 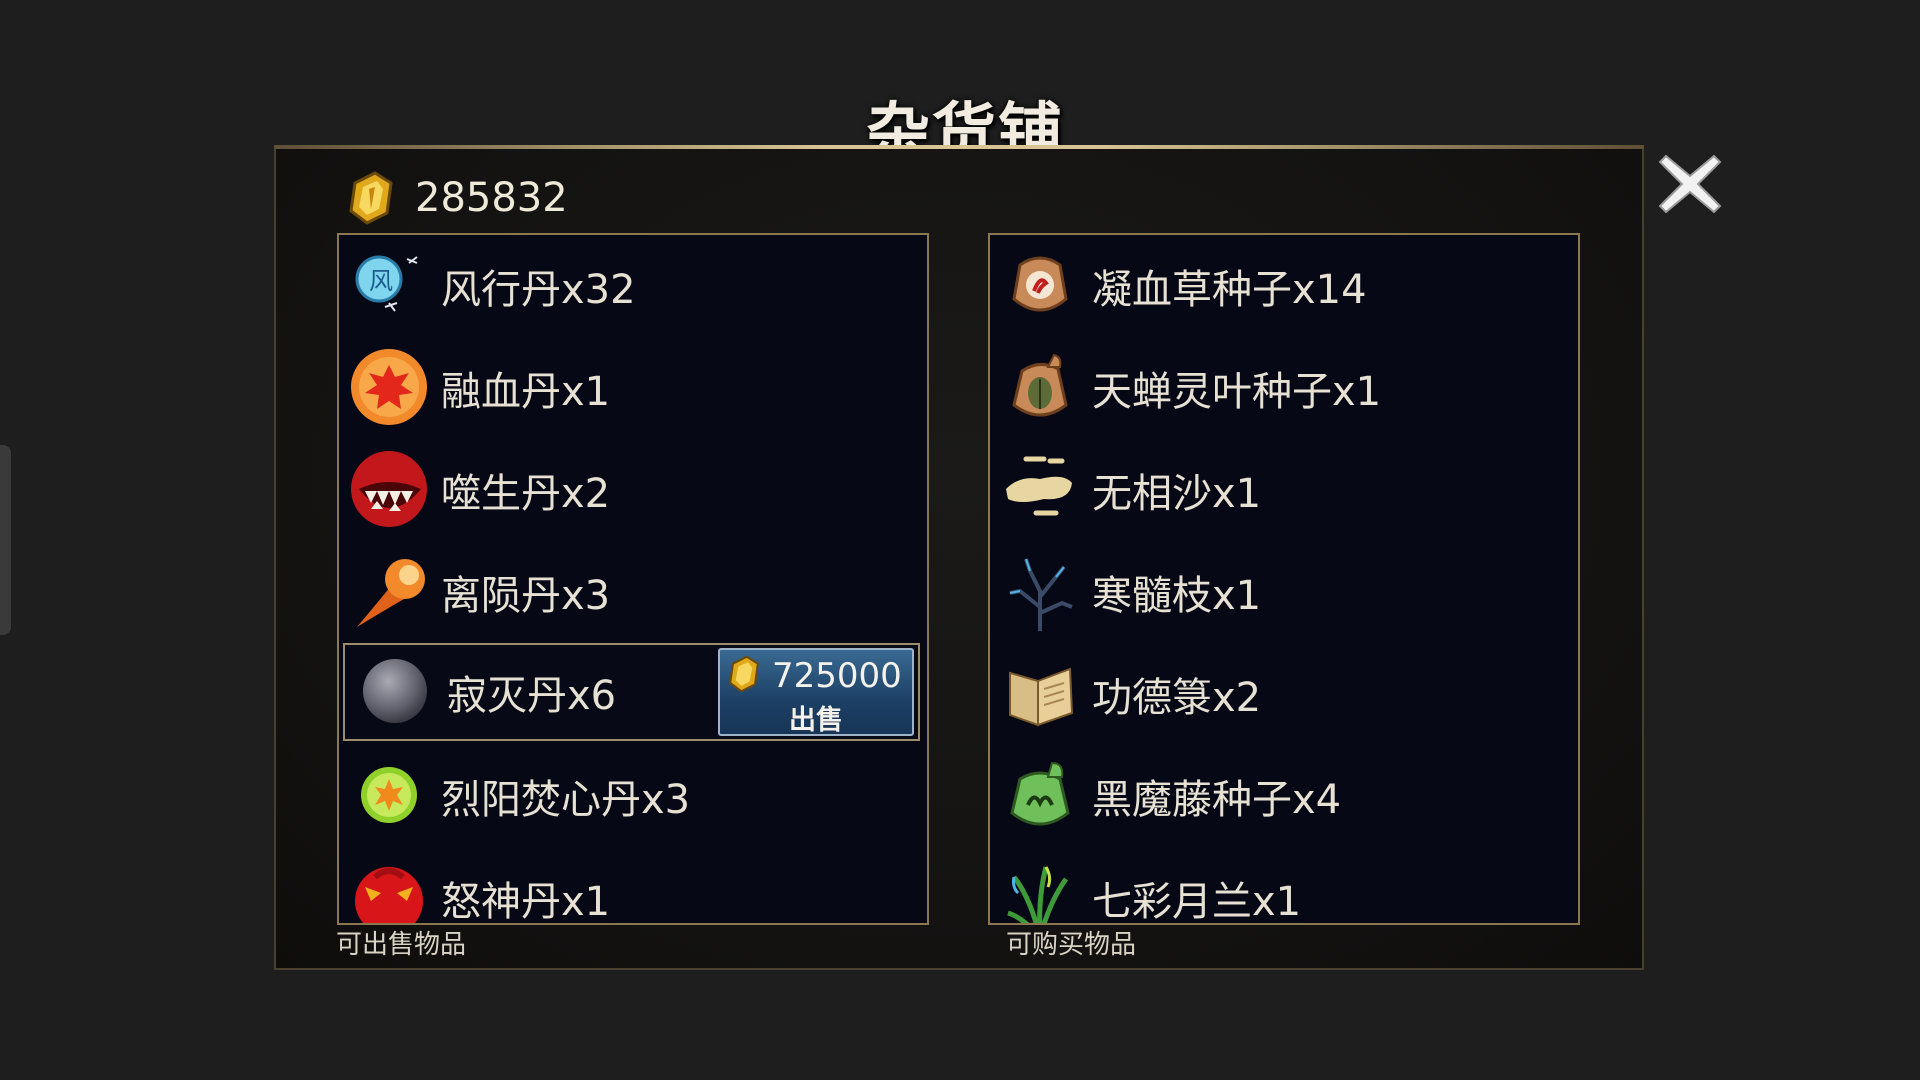 What do you see at coordinates (1284, 694) in the screenshot?
I see `list-item: 功德箓x2` at bounding box center [1284, 694].